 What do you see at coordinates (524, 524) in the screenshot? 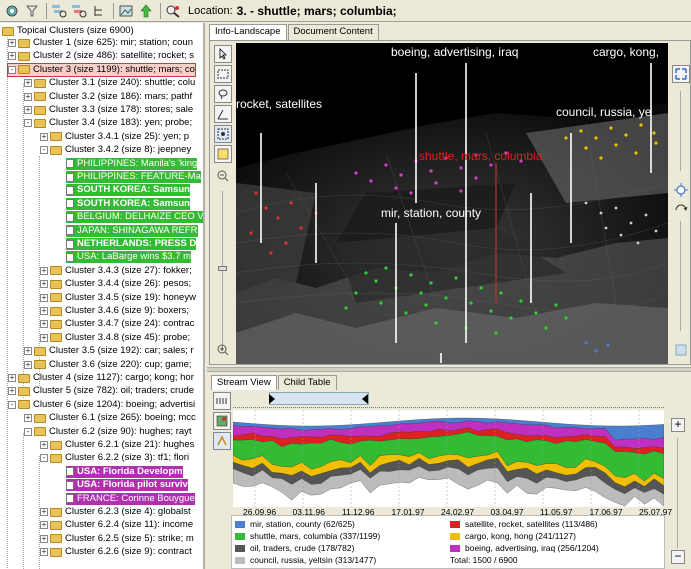
I see `legend-item-satellite: satellite, rocket, satellites (113/486)` at bounding box center [524, 524].